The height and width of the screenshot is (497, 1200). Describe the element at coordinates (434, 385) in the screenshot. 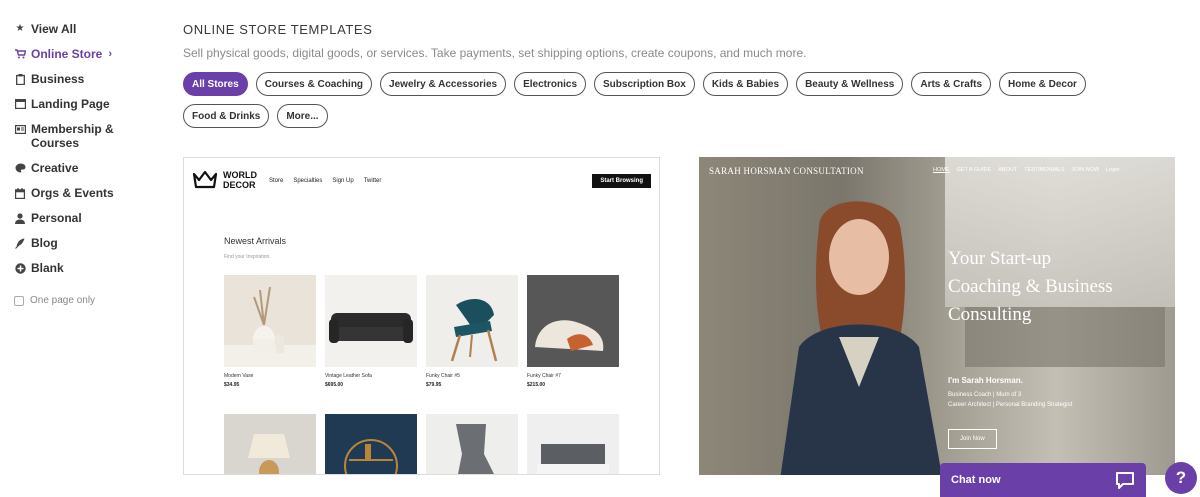

I see `product-price: $79.95` at that location.